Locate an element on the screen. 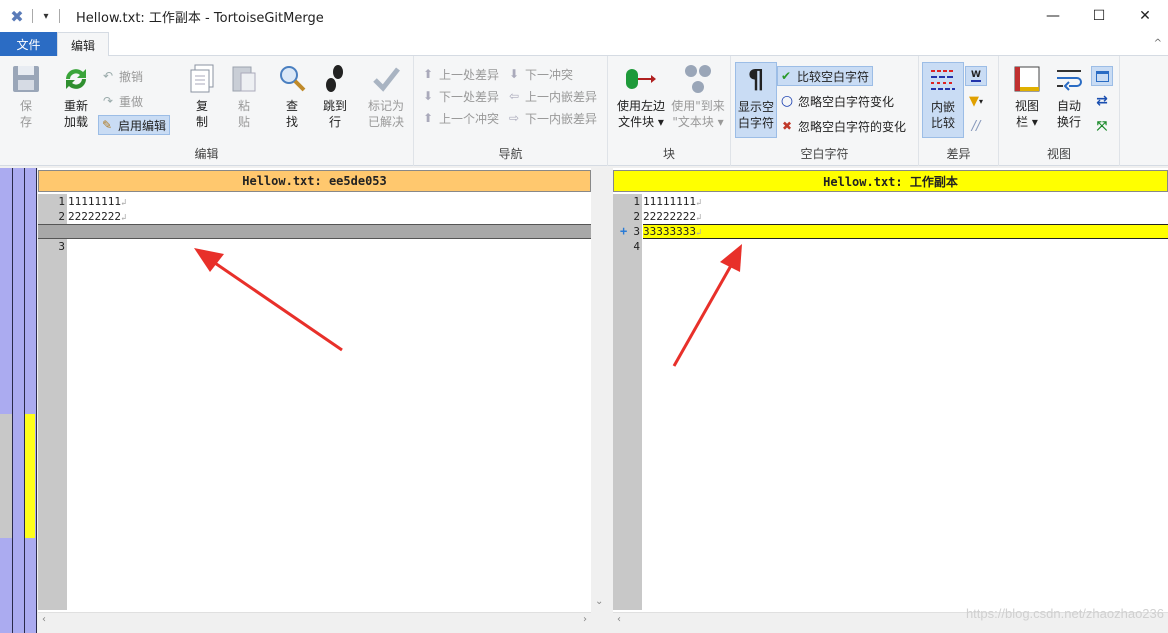  auto-wrap-label-1: 自动 is located at coordinates (1068, 106).